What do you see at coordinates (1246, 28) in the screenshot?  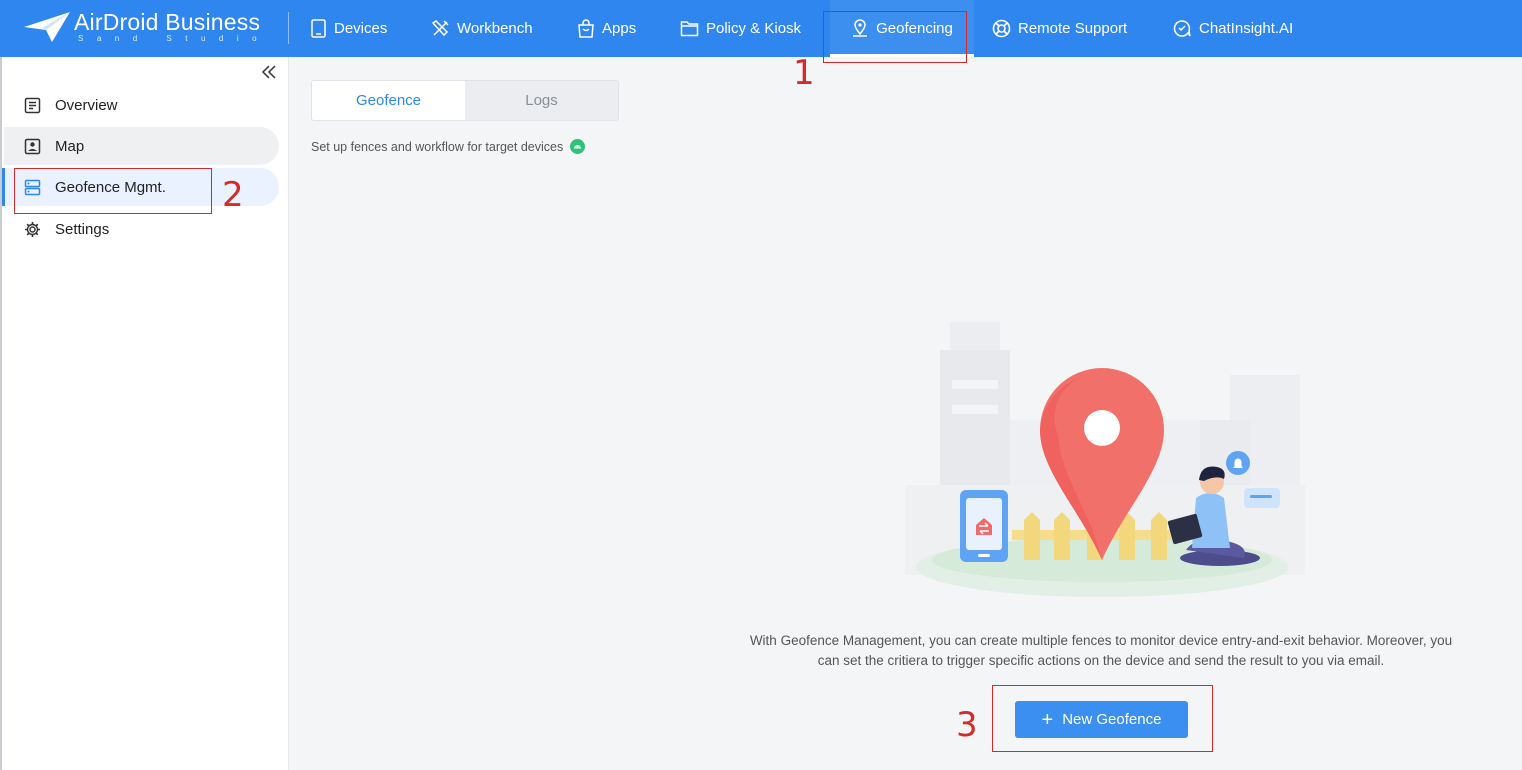 I see `nav-label: ChatInsight.AI` at bounding box center [1246, 28].